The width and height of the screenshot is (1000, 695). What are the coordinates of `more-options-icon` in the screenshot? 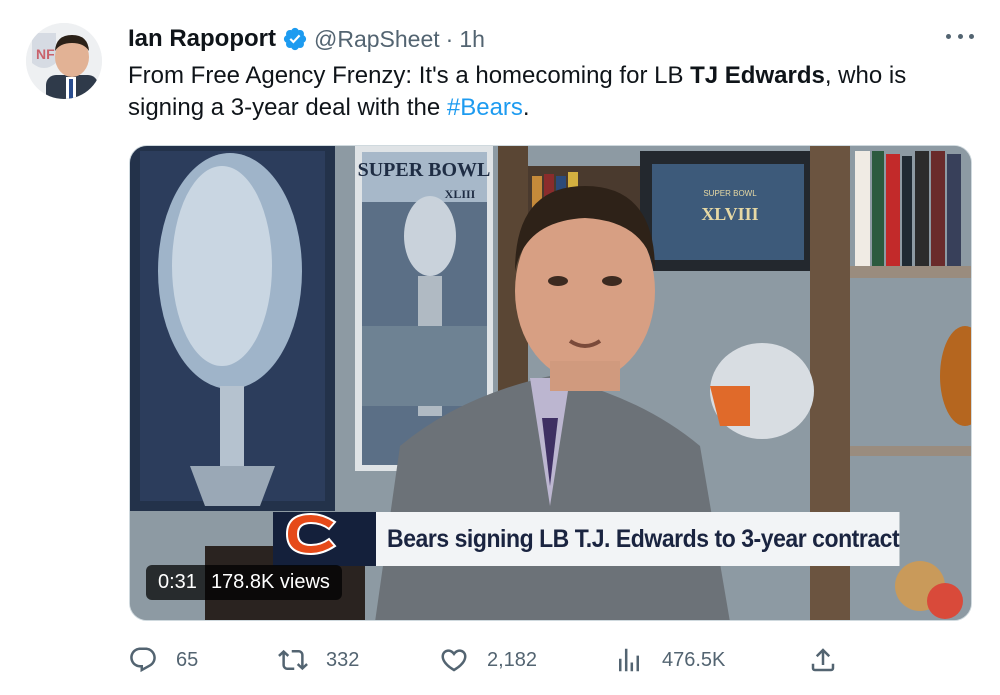 It's located at (960, 36).